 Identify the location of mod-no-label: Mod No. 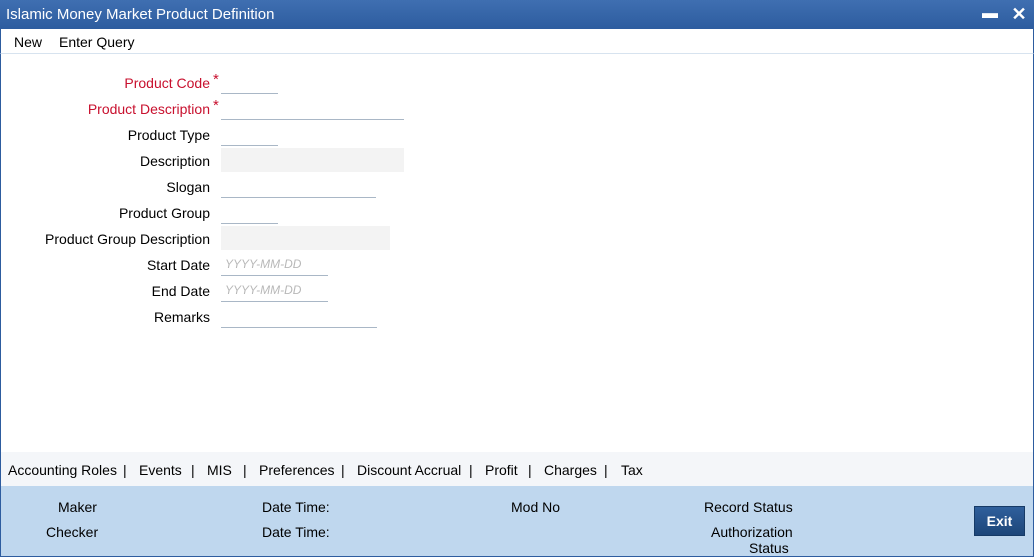
(536, 507).